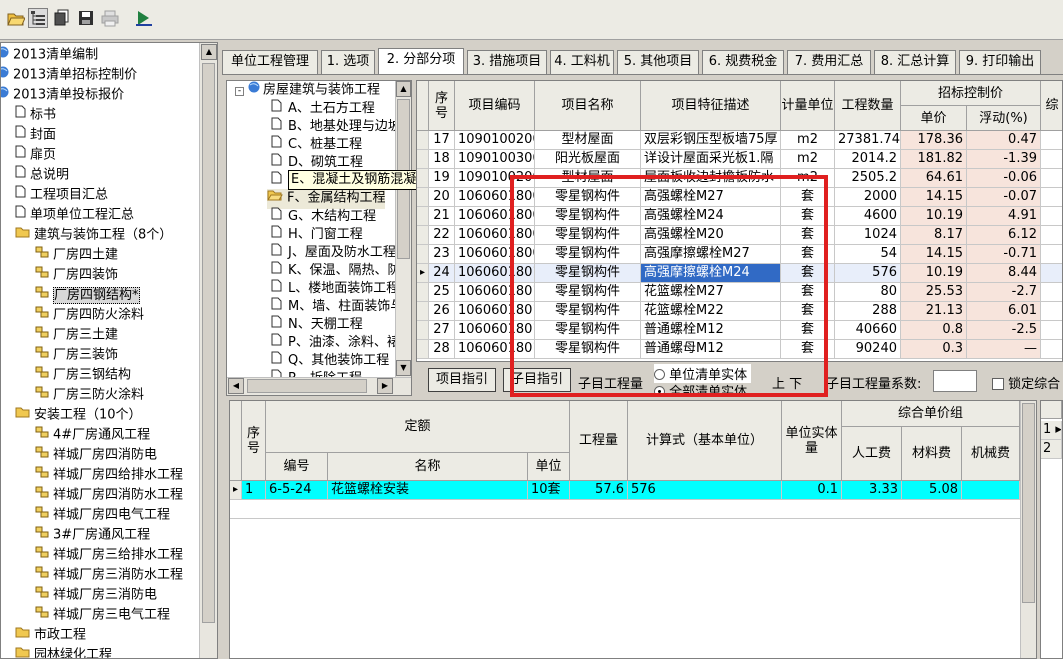  What do you see at coordinates (868, 159) in the screenshot?
I see `cell-qty: 2014.2` at bounding box center [868, 159].